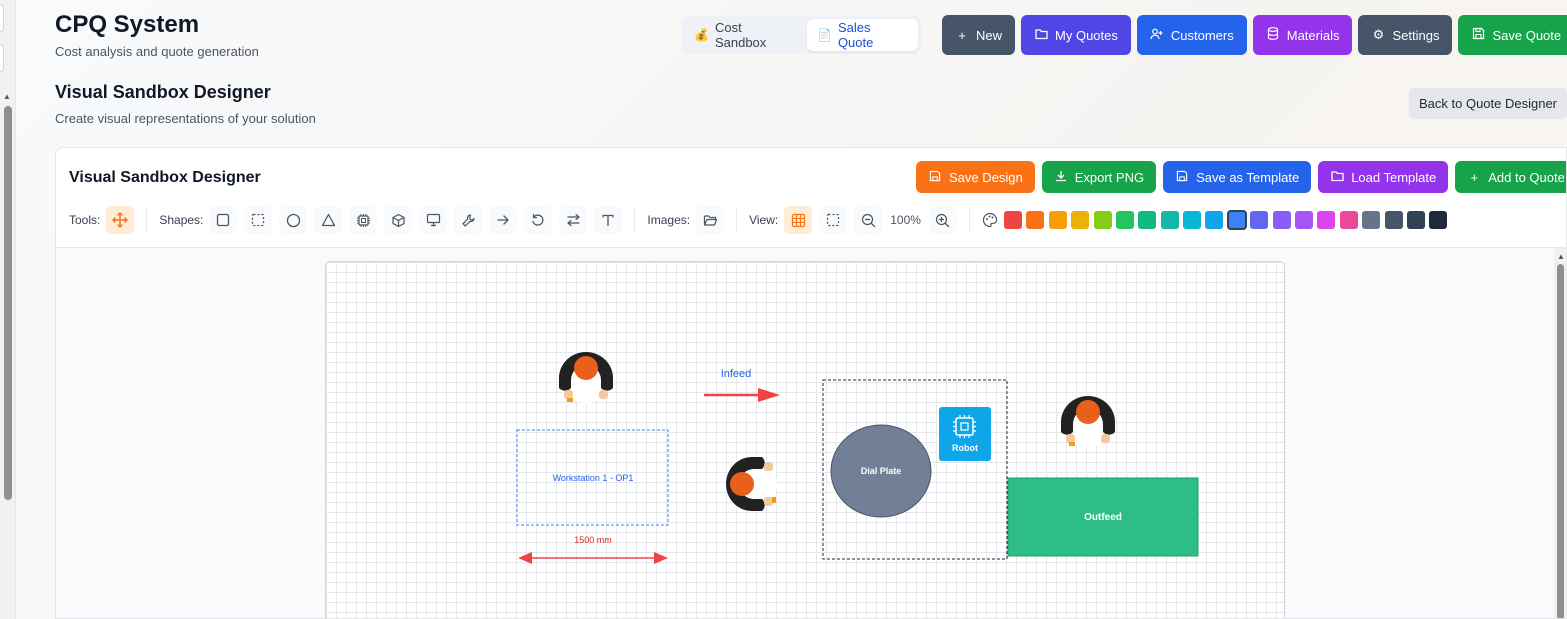 The height and width of the screenshot is (619, 1567). Describe the element at coordinates (881, 471) in the screenshot. I see `dial-plate-label: Dial Plate` at that location.